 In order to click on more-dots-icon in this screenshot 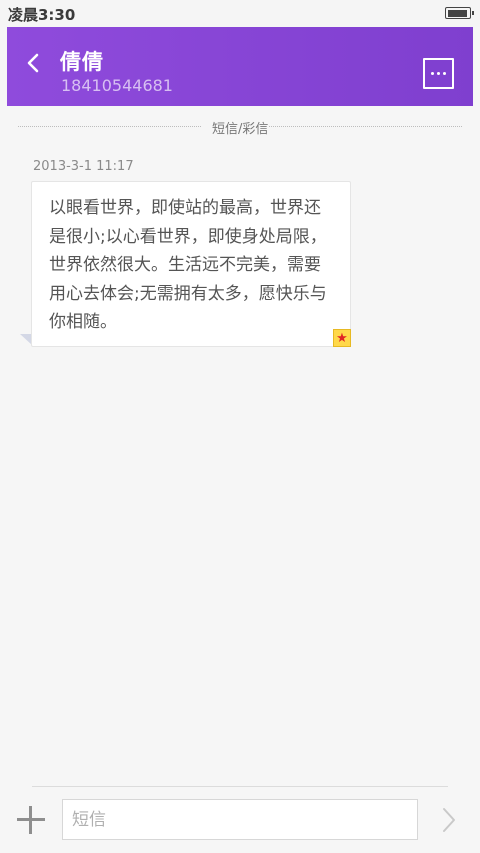, I will do `click(438, 73)`.